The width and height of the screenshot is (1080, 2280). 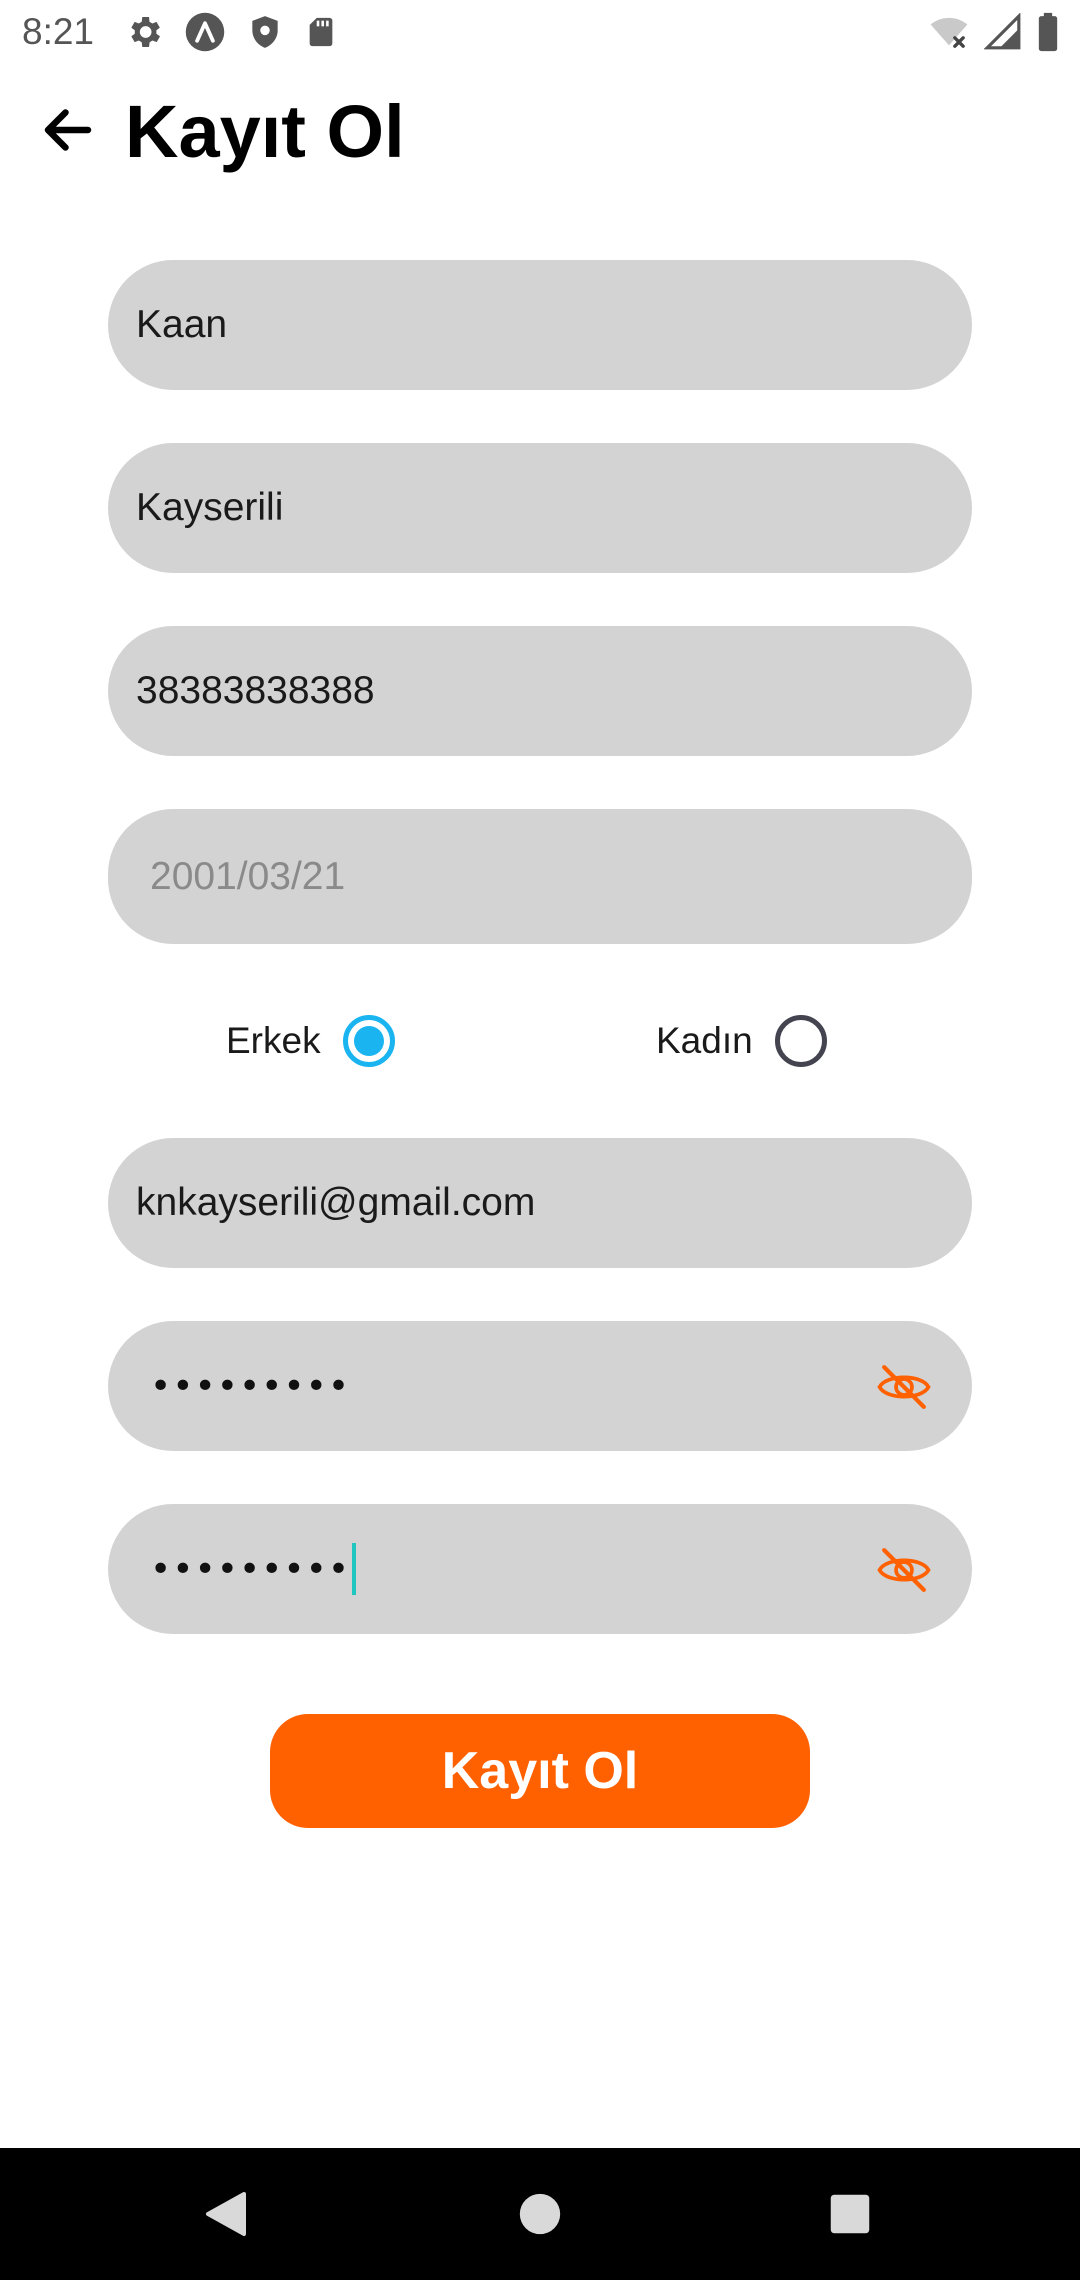 I want to click on nav-home-button, so click(x=540, y=2214).